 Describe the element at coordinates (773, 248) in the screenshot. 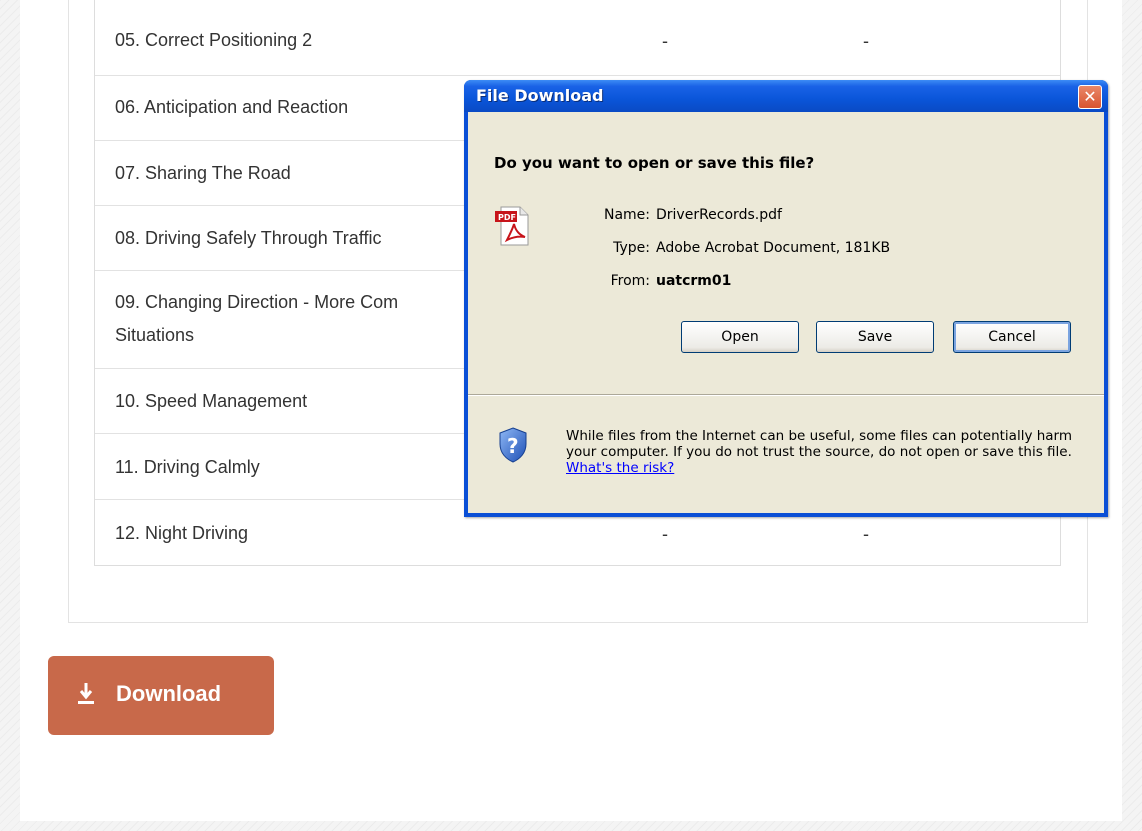

I see `file-type-value: Adobe Acrobat Document, 181KB` at that location.